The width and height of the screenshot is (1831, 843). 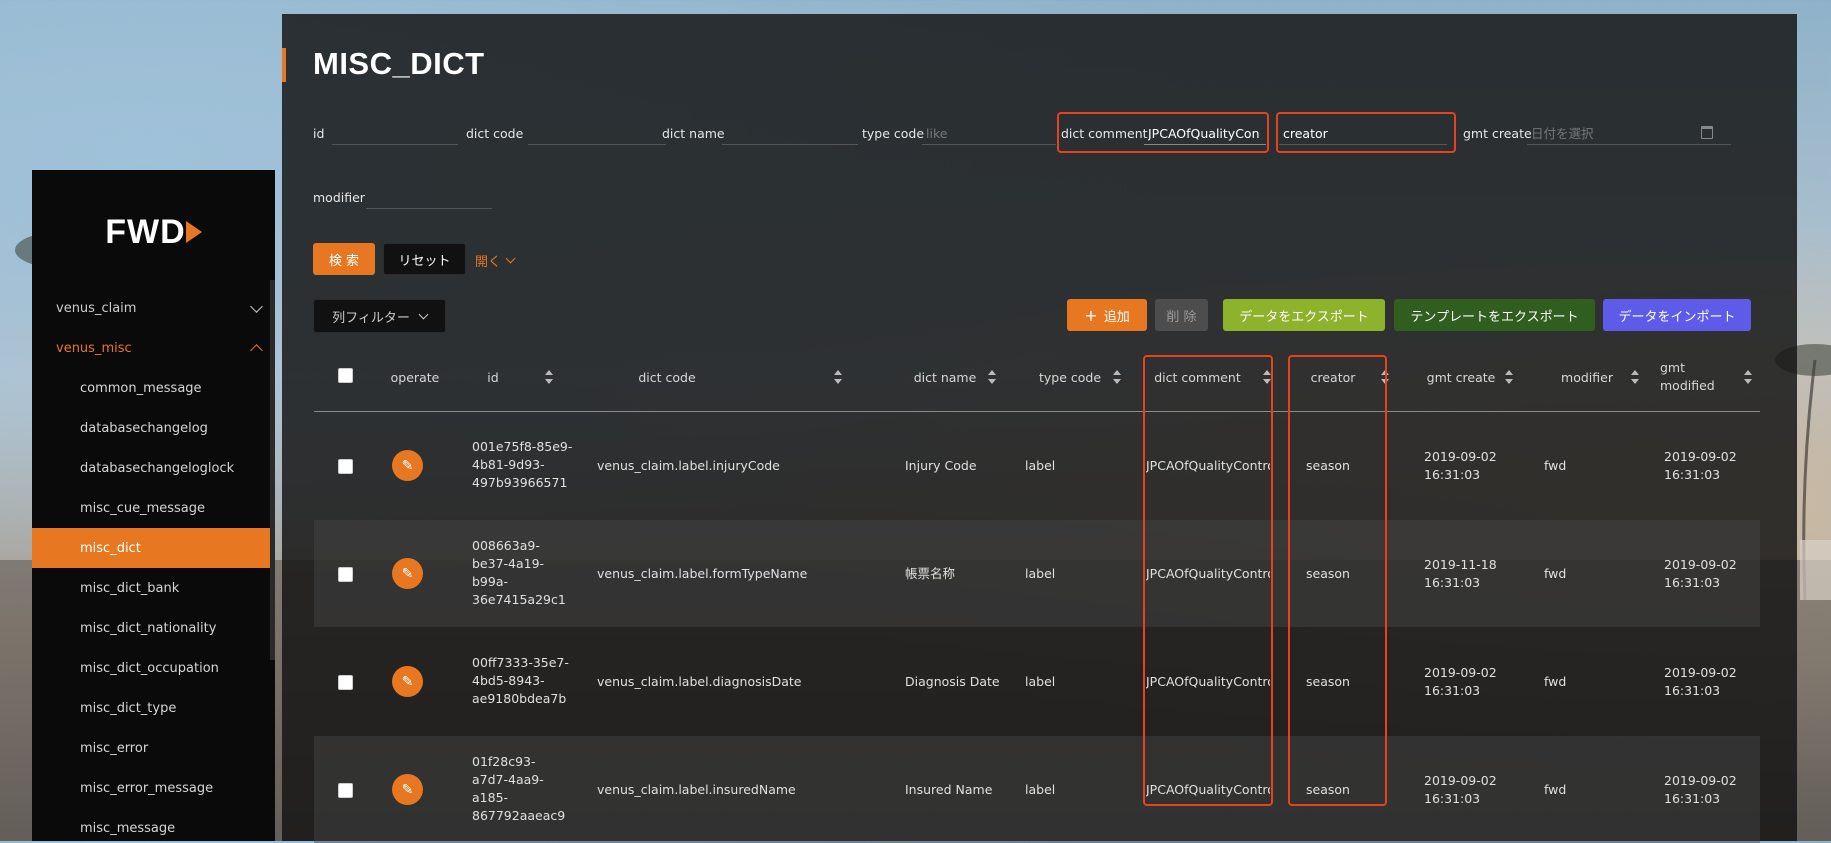 I want to click on title-accent-bar, so click(x=284, y=65).